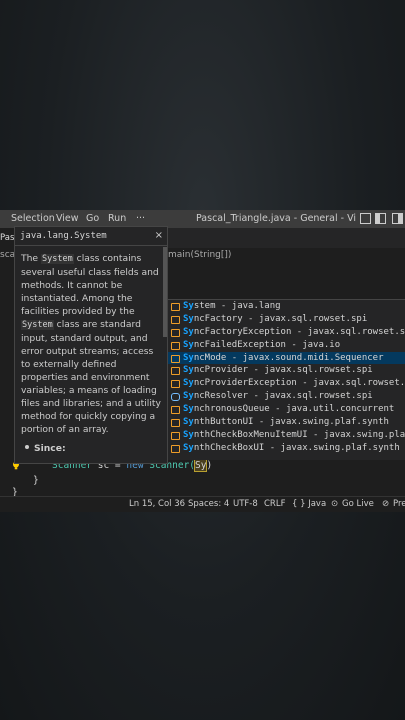  Describe the element at coordinates (286, 409) in the screenshot. I see `suggestion-item: SynchronousQueue - java.util.concurrent` at that location.